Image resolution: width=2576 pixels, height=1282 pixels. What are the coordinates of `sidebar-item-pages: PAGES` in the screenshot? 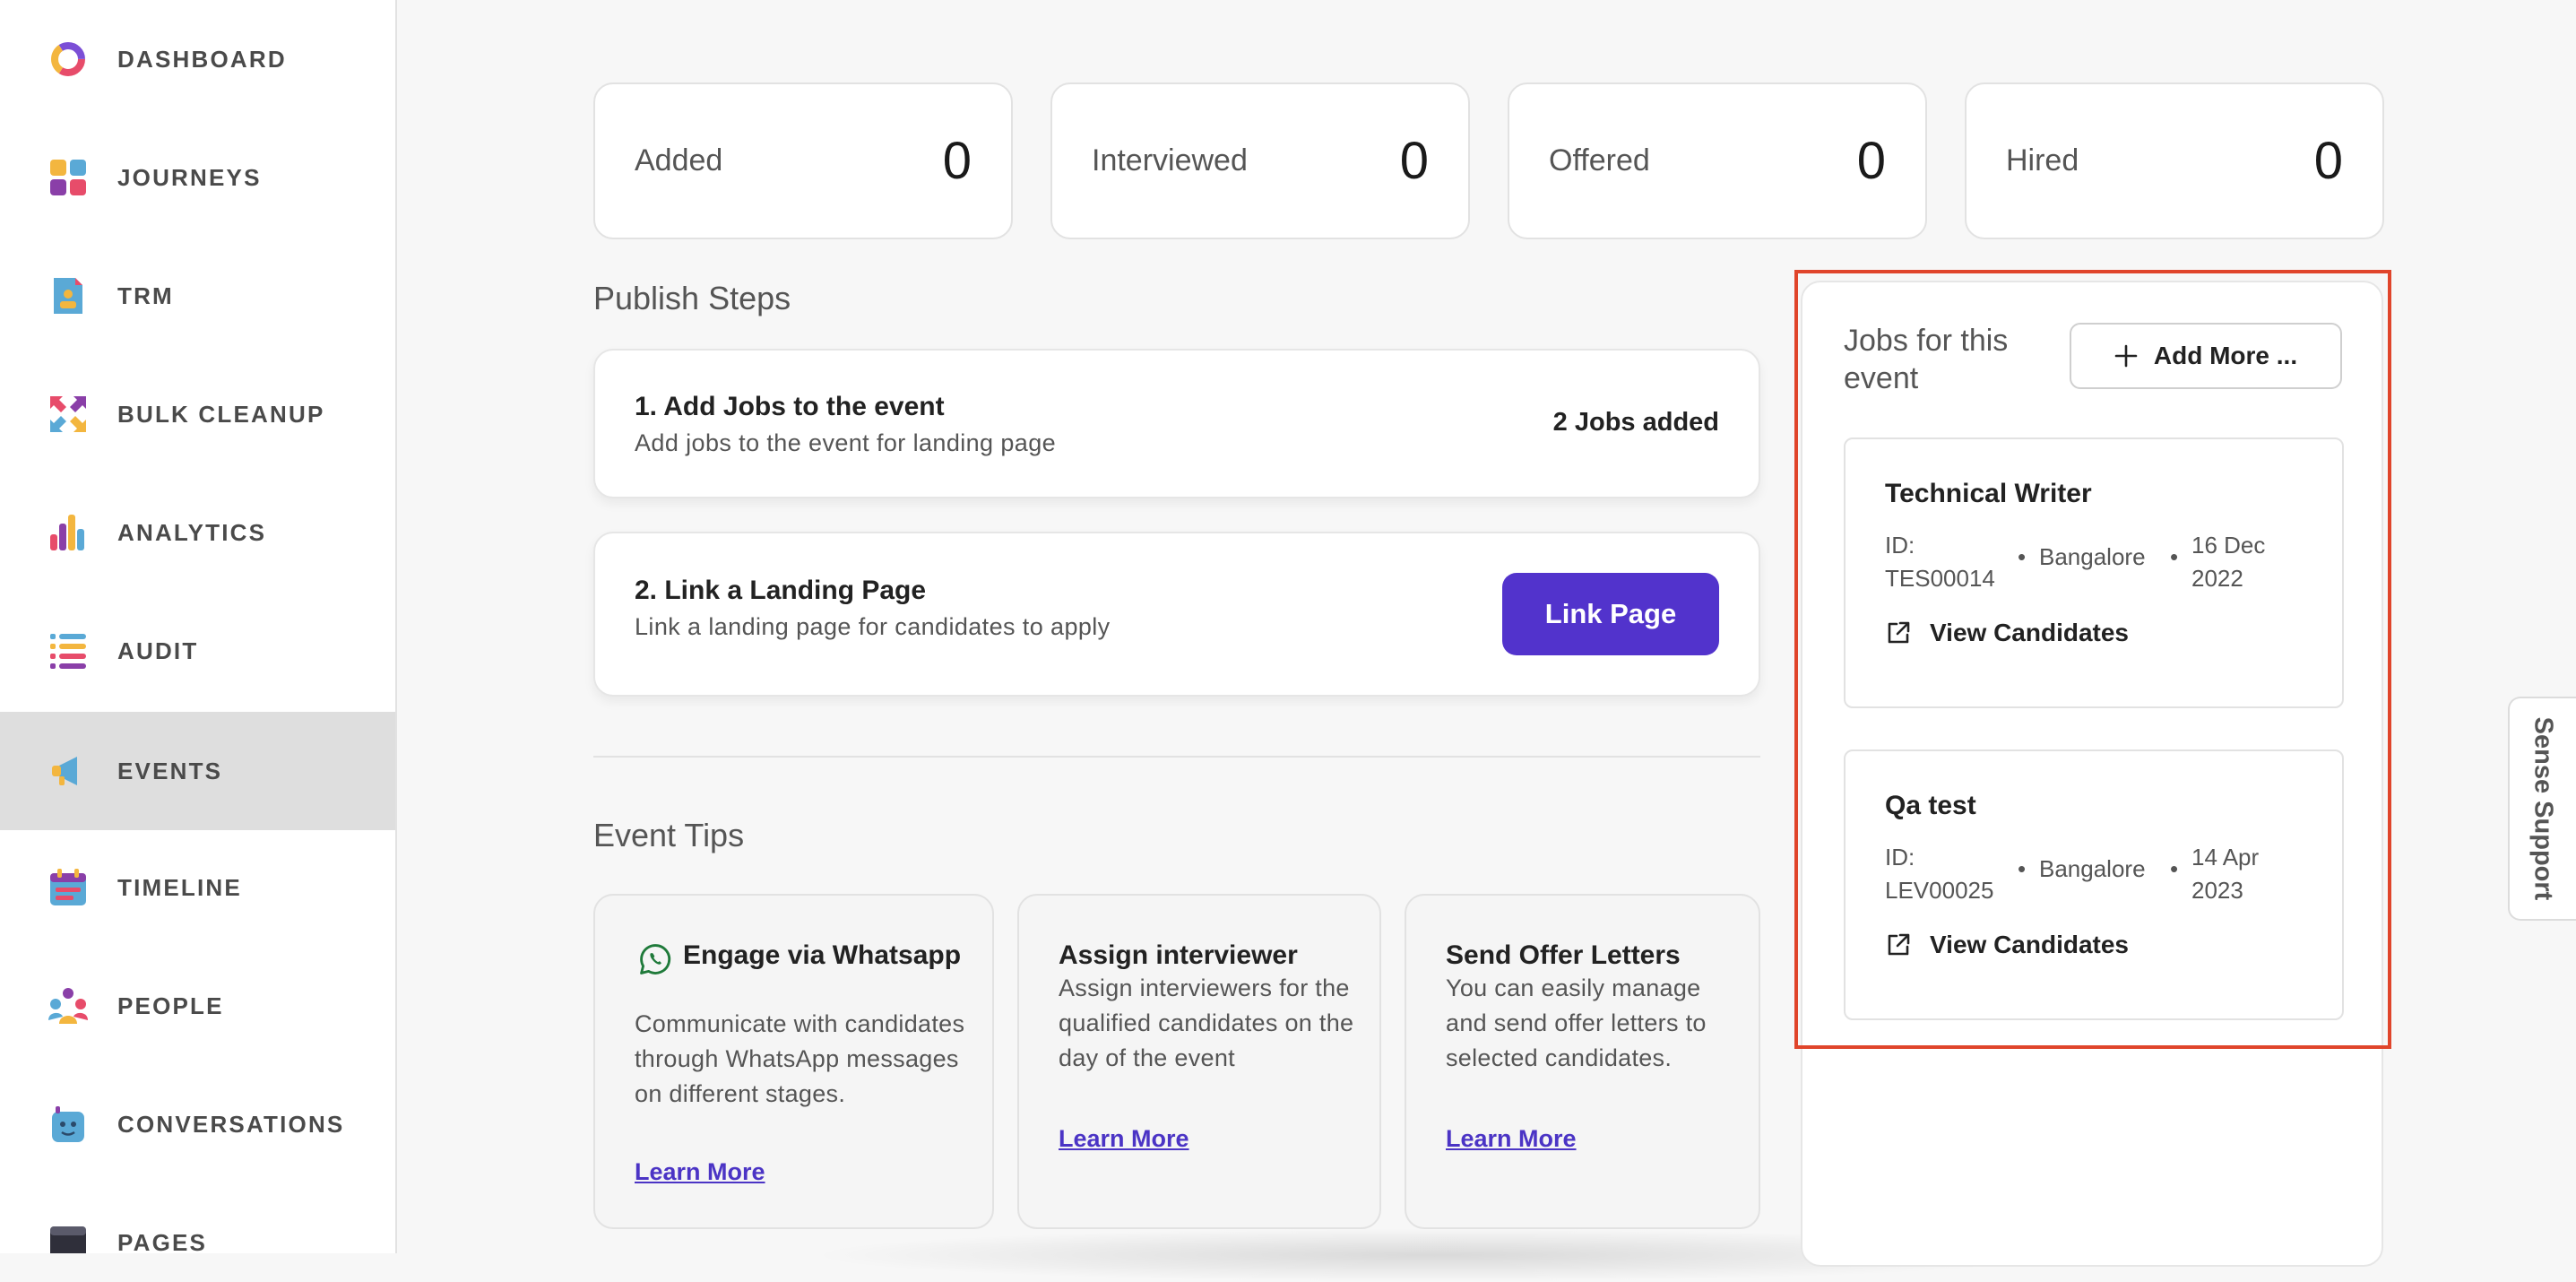 It's located at (197, 1218).